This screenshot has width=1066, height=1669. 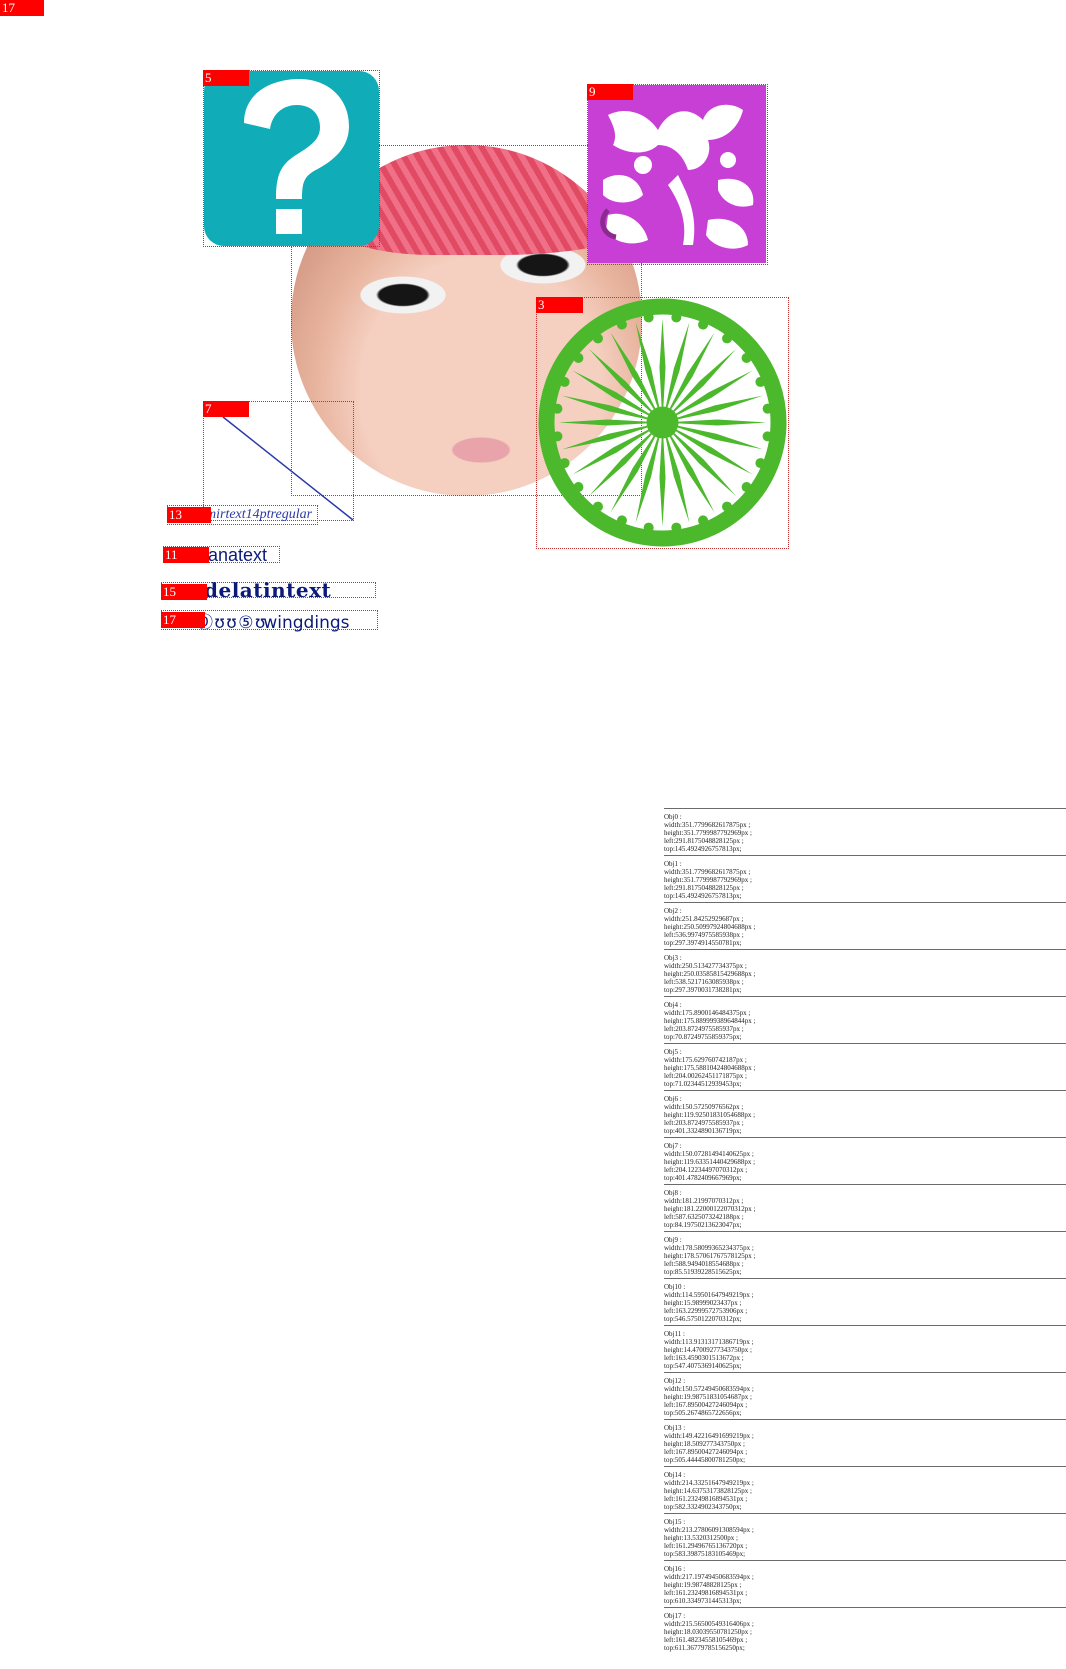 What do you see at coordinates (703, 990) in the screenshot?
I see `object-top: top:297.3970031738281px;` at bounding box center [703, 990].